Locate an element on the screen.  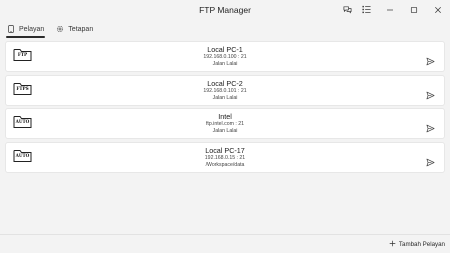
minimize-button is located at coordinates (390, 10).